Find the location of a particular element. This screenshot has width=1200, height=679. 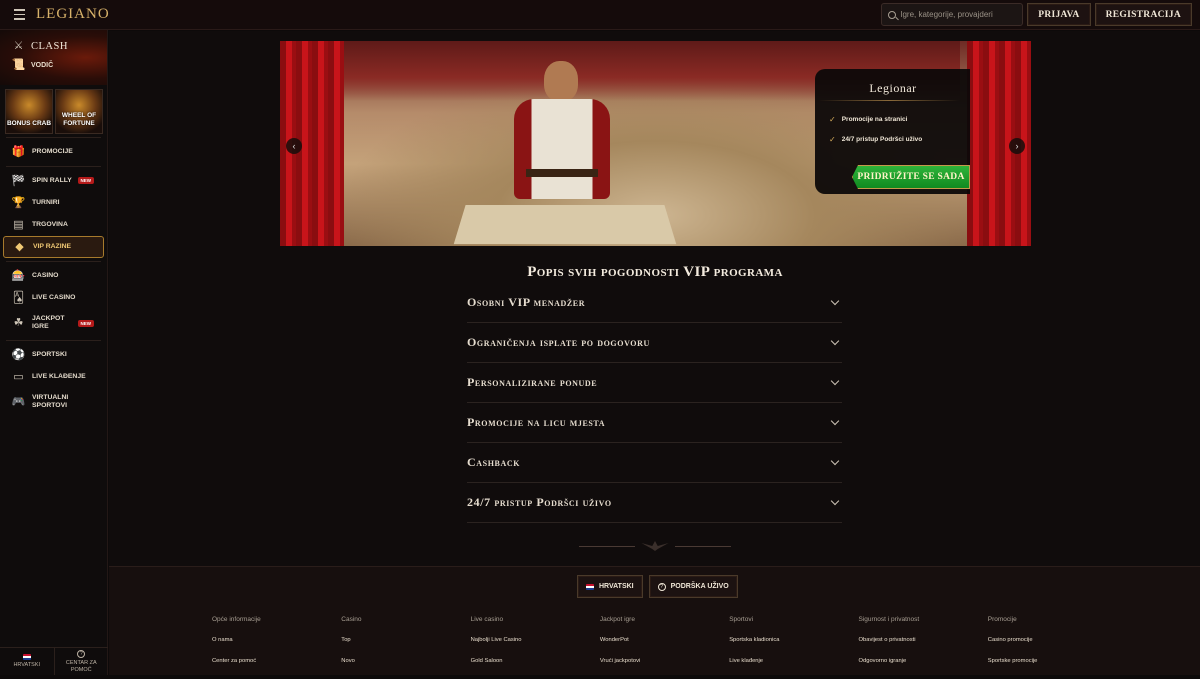

accordion-label: 24/7 pristup Podršci uživo is located at coordinates (539, 502).